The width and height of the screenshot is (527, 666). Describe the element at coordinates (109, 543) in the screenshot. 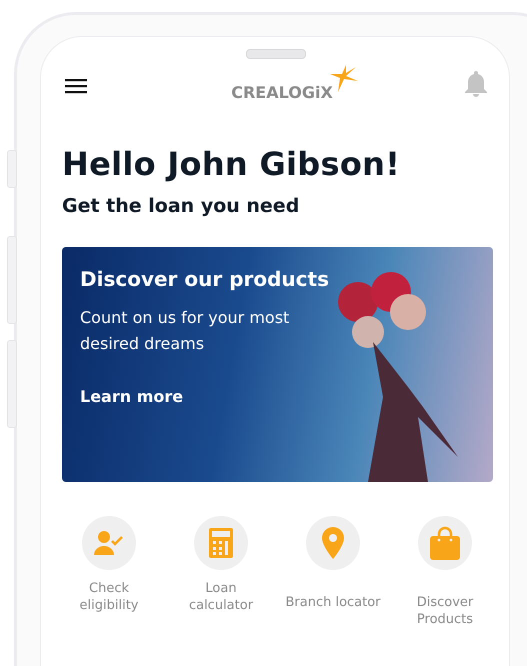

I see `person-check-icon` at that location.